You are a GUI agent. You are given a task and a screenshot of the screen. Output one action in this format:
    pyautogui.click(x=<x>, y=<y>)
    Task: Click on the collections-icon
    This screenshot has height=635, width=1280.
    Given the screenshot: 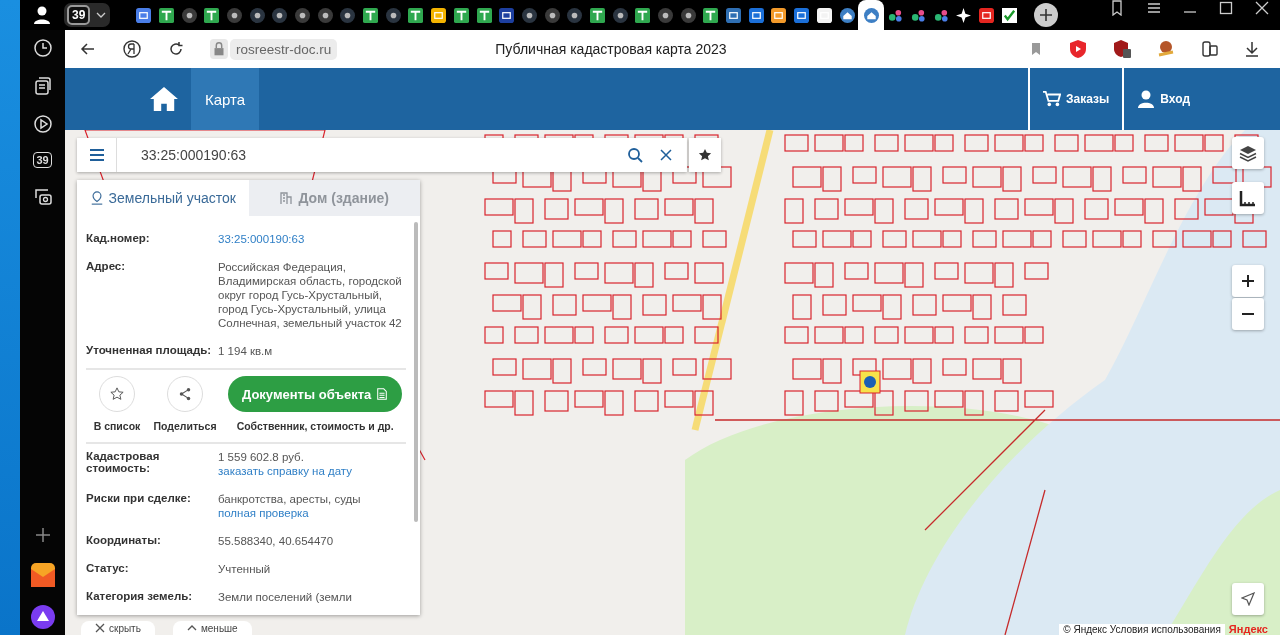 What is the action you would take?
    pyautogui.click(x=42, y=86)
    